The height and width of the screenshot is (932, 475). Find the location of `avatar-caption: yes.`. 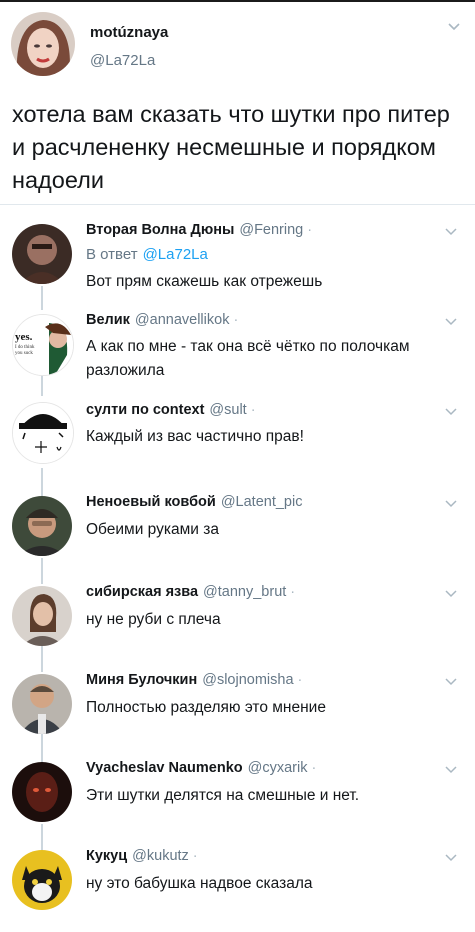

avatar-caption: yes. is located at coordinates (24, 337).